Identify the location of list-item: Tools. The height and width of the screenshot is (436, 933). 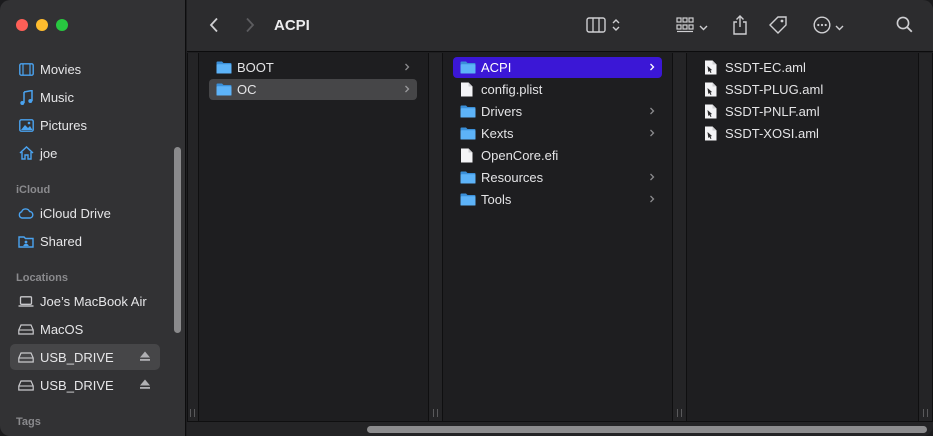
(557, 199).